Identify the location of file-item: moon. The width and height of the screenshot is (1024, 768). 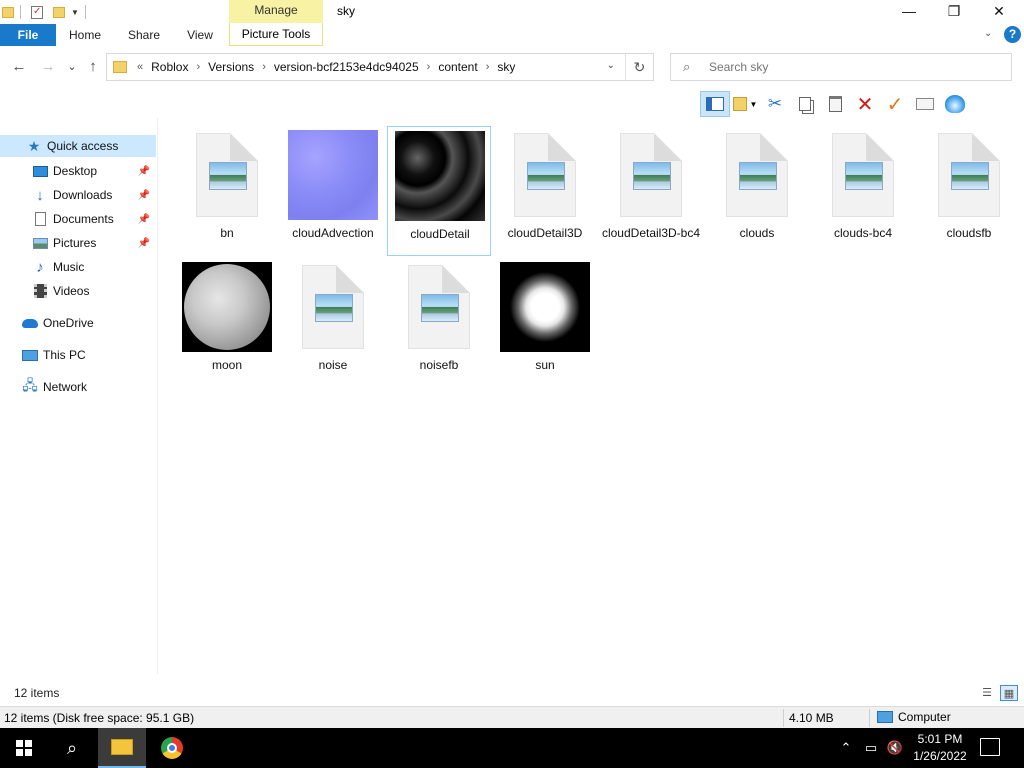
(227, 323).